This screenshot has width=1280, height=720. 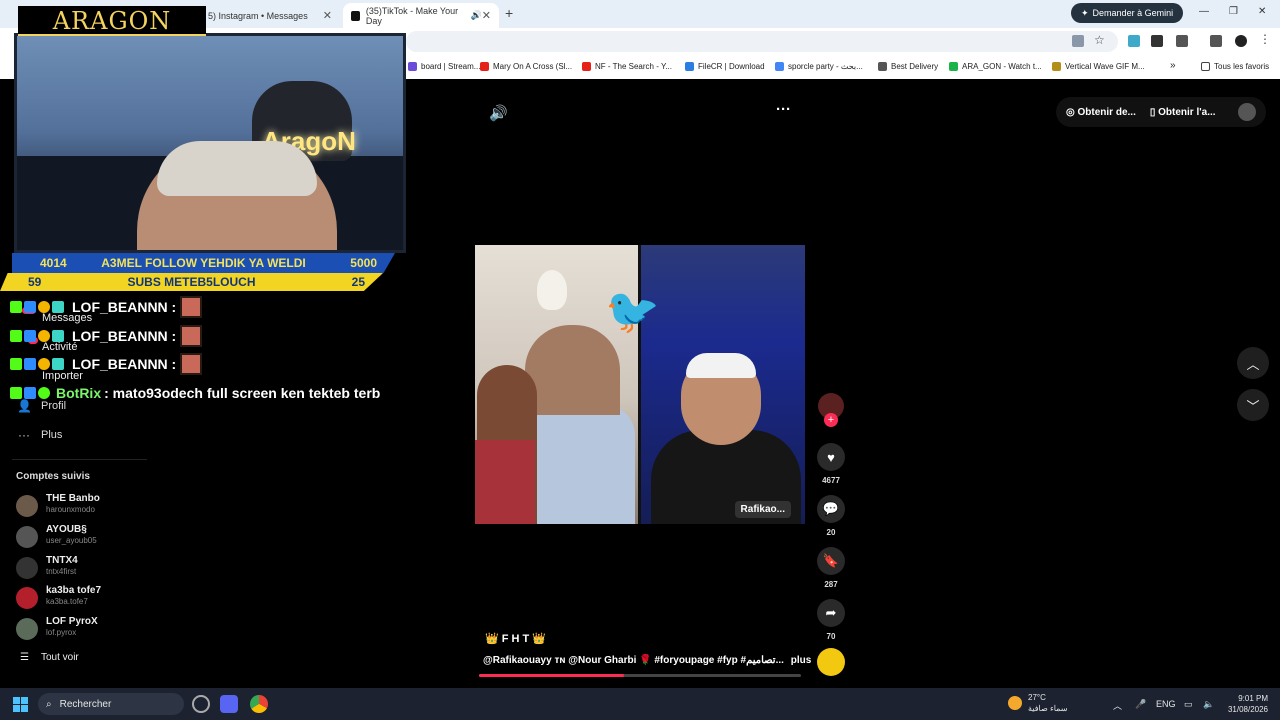 I want to click on followed-account: ka3ba tofe7 ka3ba.tofe7, so click(x=86, y=598).